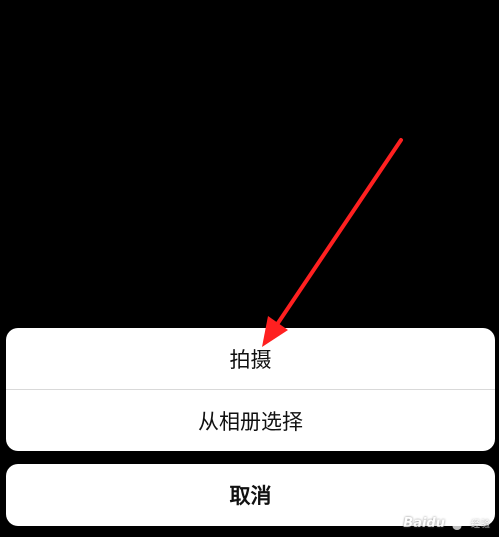  I want to click on watermark-suffix: 经验, so click(480, 524).